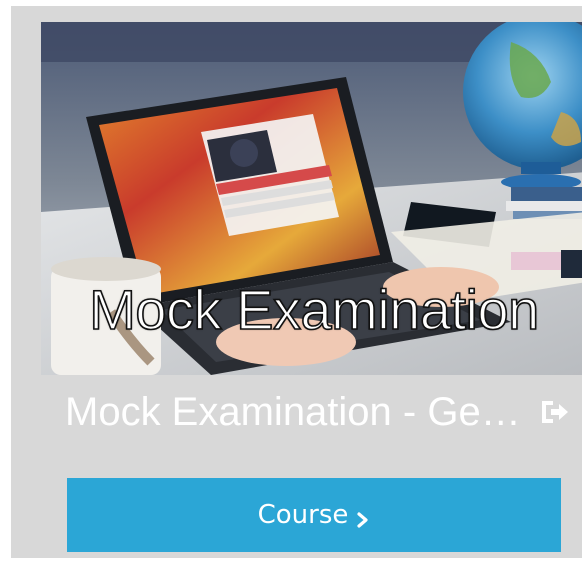 Image resolution: width=582 pixels, height=562 pixels. I want to click on thumbnail-caption: Mock Examination, so click(314, 310).